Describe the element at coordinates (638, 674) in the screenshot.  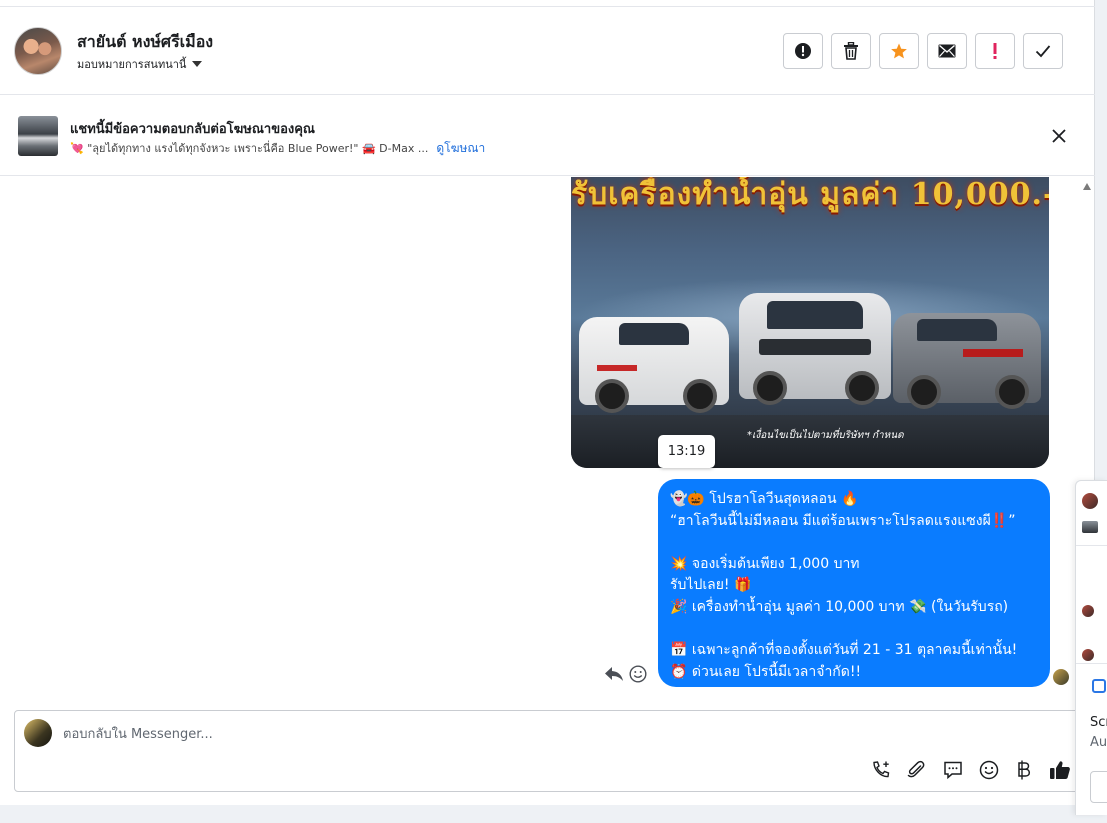
I see `react-emoji-icon` at that location.